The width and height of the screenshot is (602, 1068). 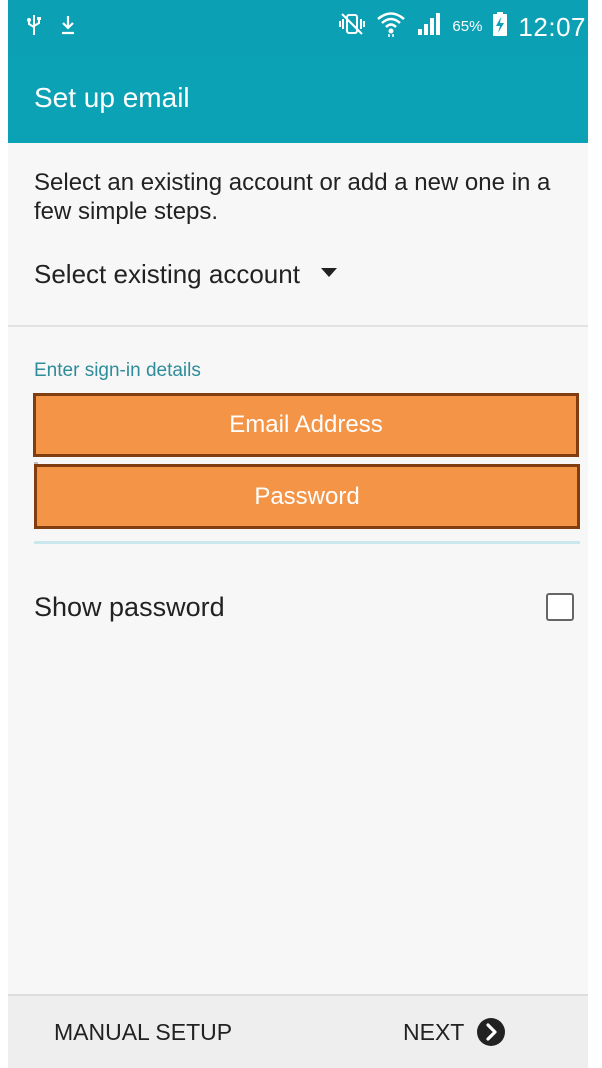 I want to click on password-label: Password, so click(x=307, y=496).